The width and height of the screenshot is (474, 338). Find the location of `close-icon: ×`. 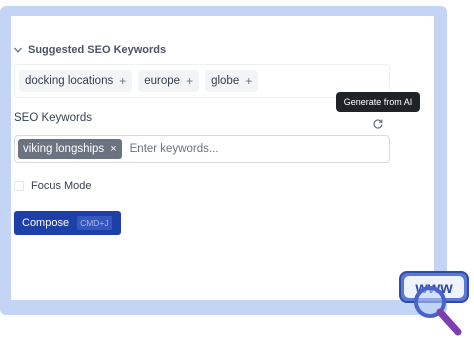

close-icon: × is located at coordinates (113, 149).